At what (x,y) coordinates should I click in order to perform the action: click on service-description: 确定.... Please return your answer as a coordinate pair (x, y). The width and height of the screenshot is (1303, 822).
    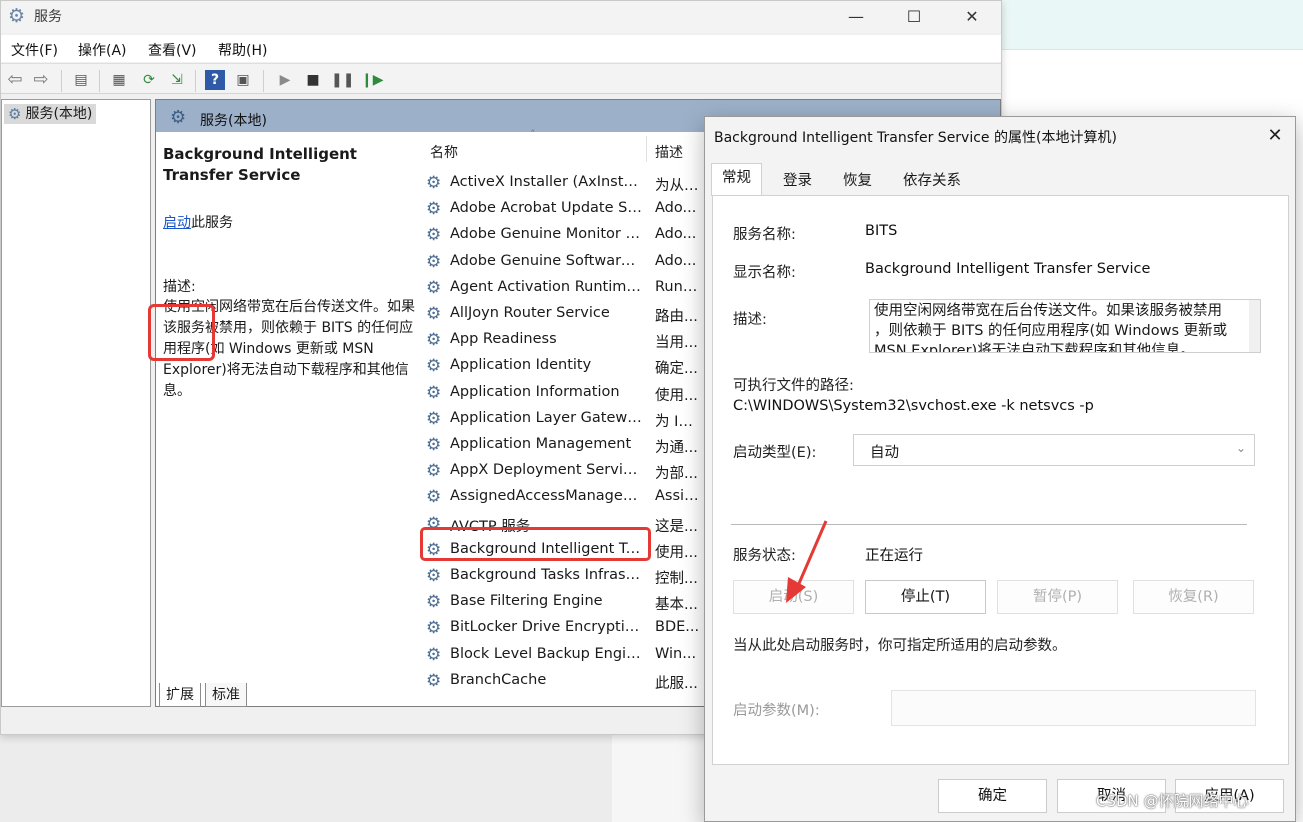
    Looking at the image, I should click on (676, 369).